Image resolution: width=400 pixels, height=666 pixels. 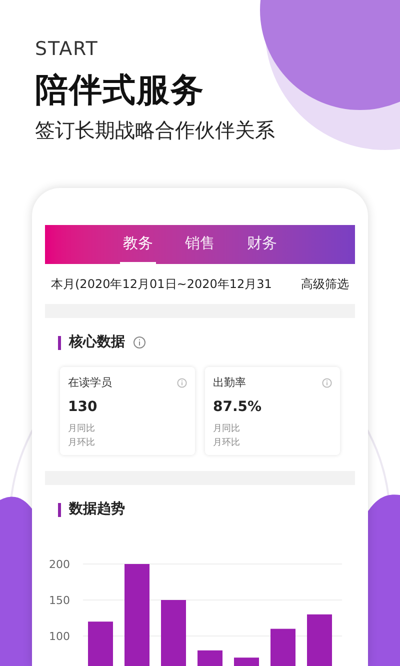 I want to click on axis-tick-label: 150, so click(x=59, y=600).